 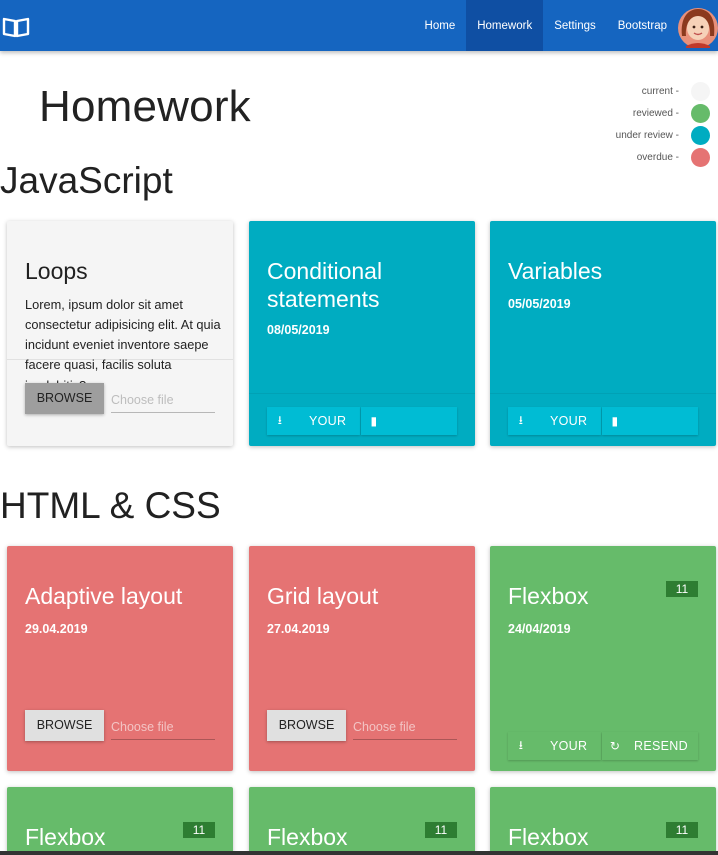 I want to click on card-title: Grid layout, so click(x=323, y=596).